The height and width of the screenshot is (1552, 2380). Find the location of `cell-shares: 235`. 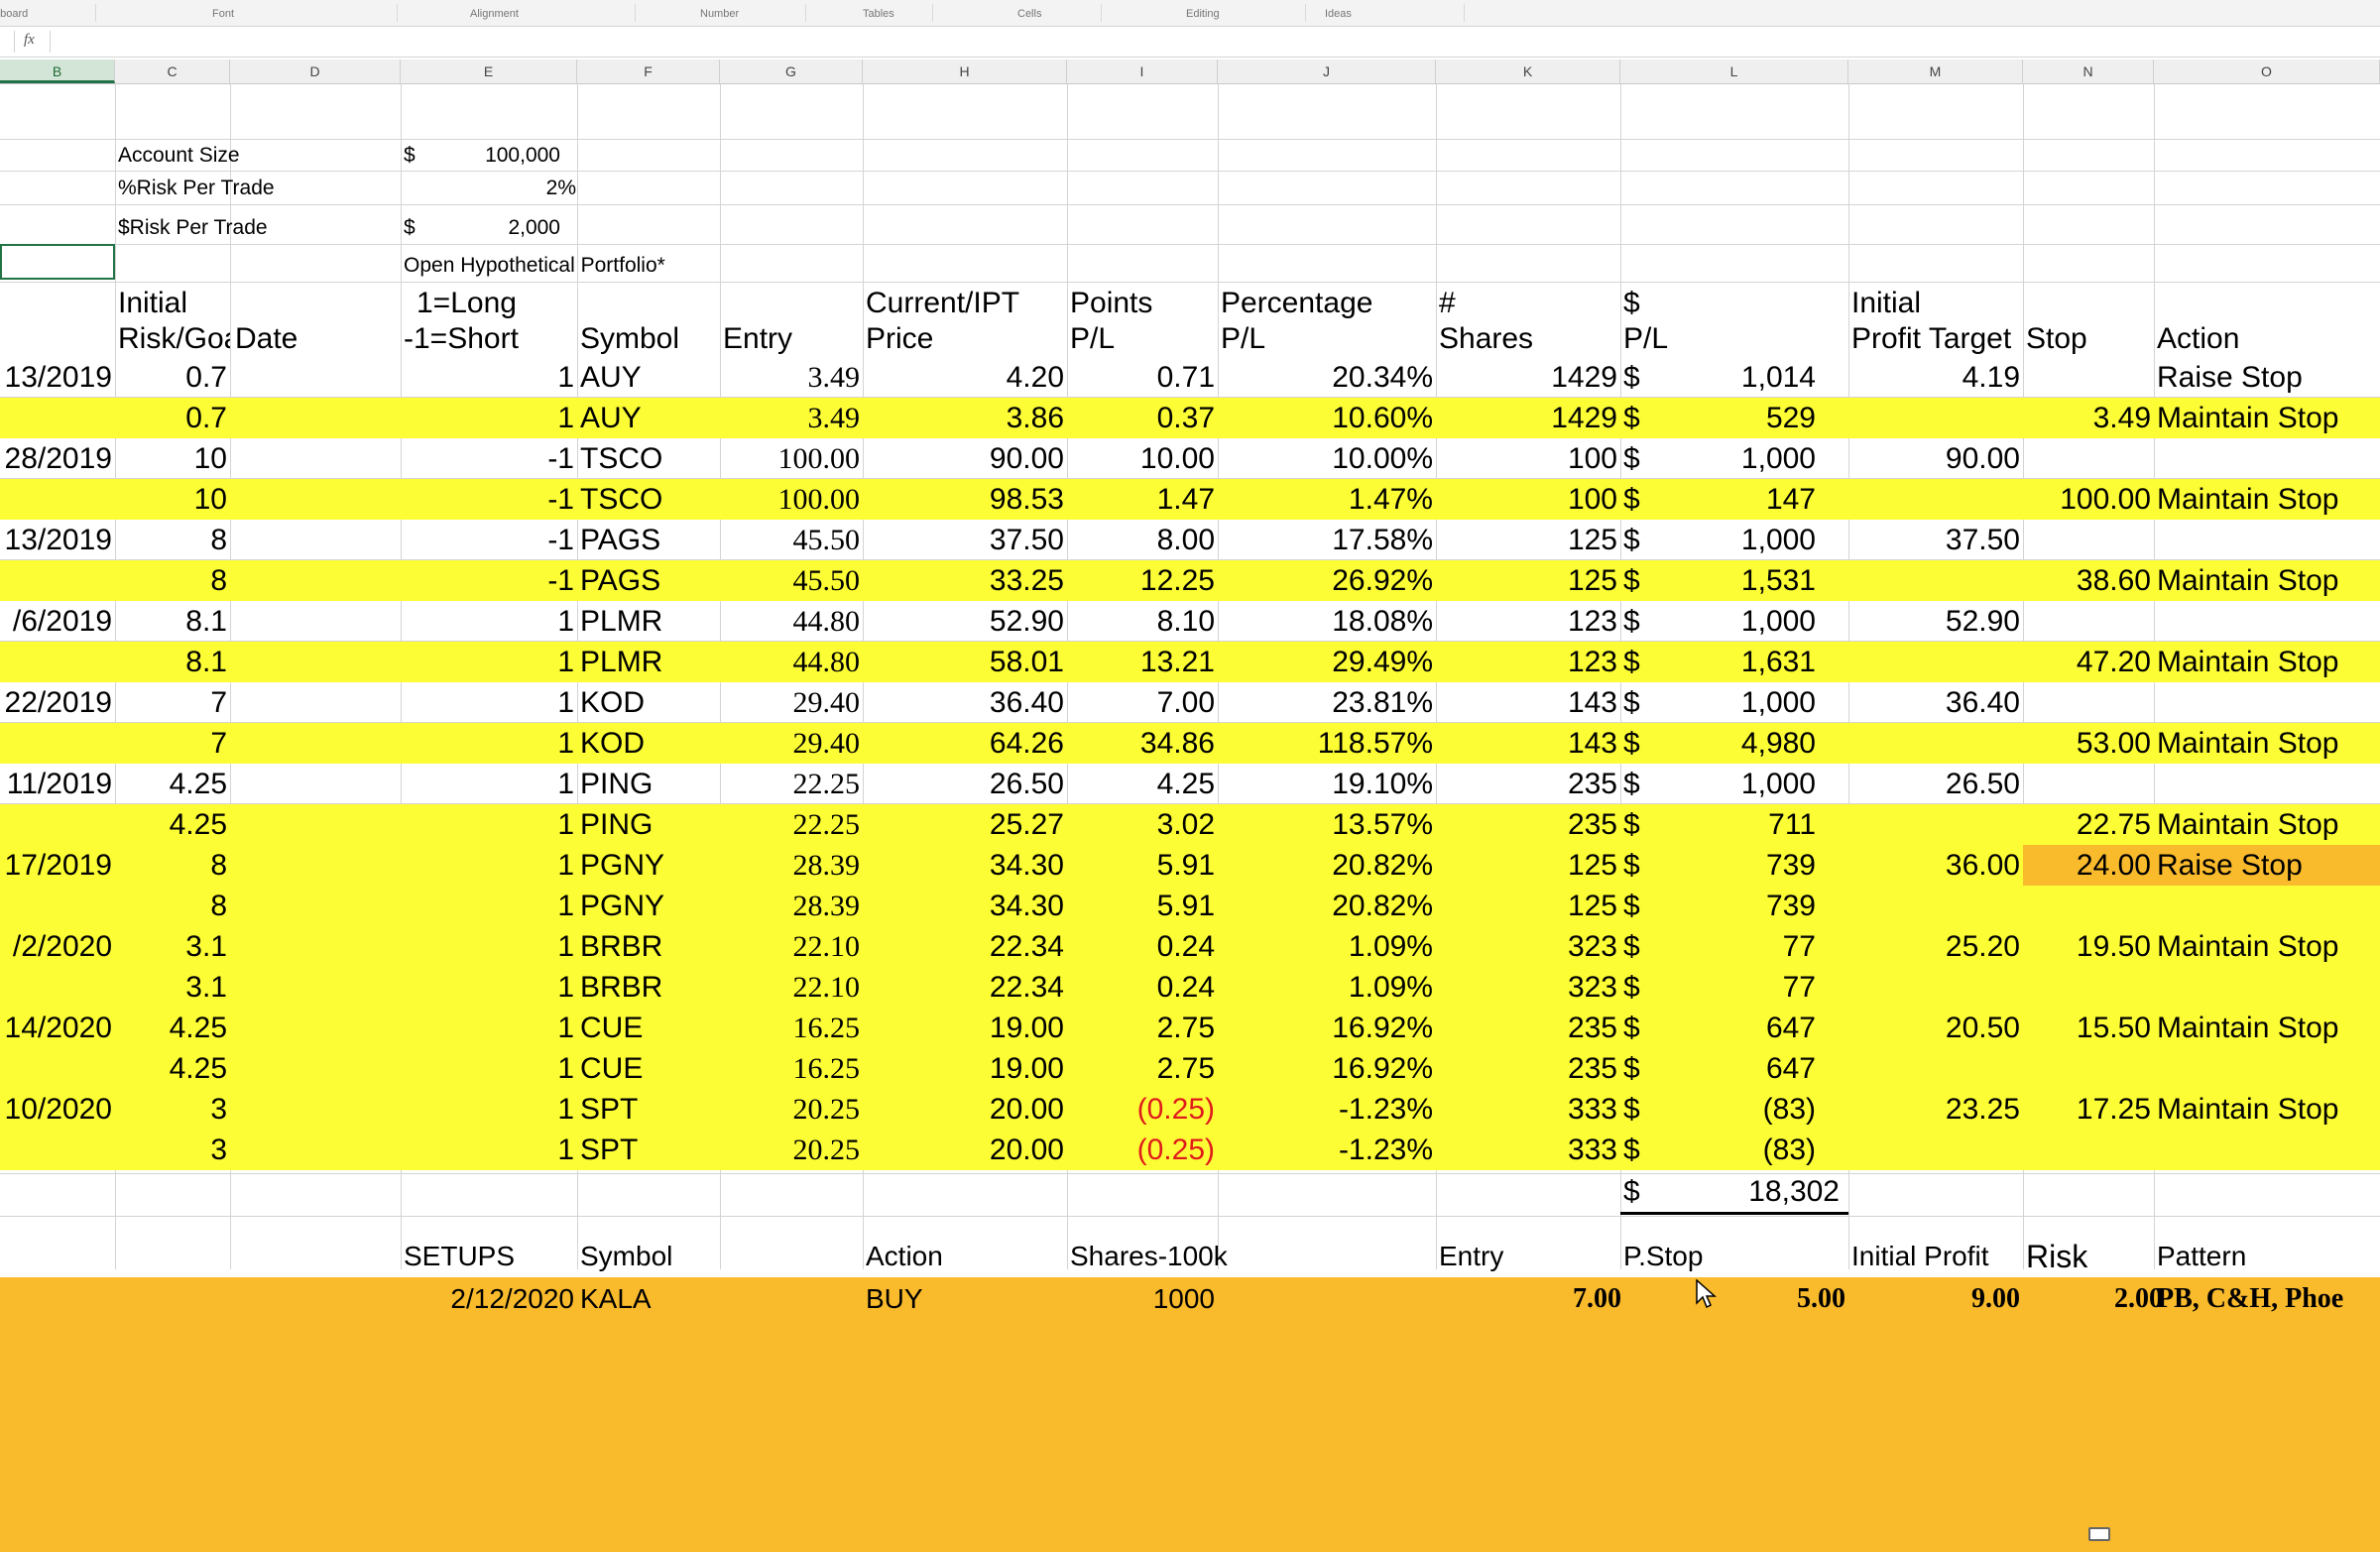

cell-shares: 235 is located at coordinates (1528, 1068).